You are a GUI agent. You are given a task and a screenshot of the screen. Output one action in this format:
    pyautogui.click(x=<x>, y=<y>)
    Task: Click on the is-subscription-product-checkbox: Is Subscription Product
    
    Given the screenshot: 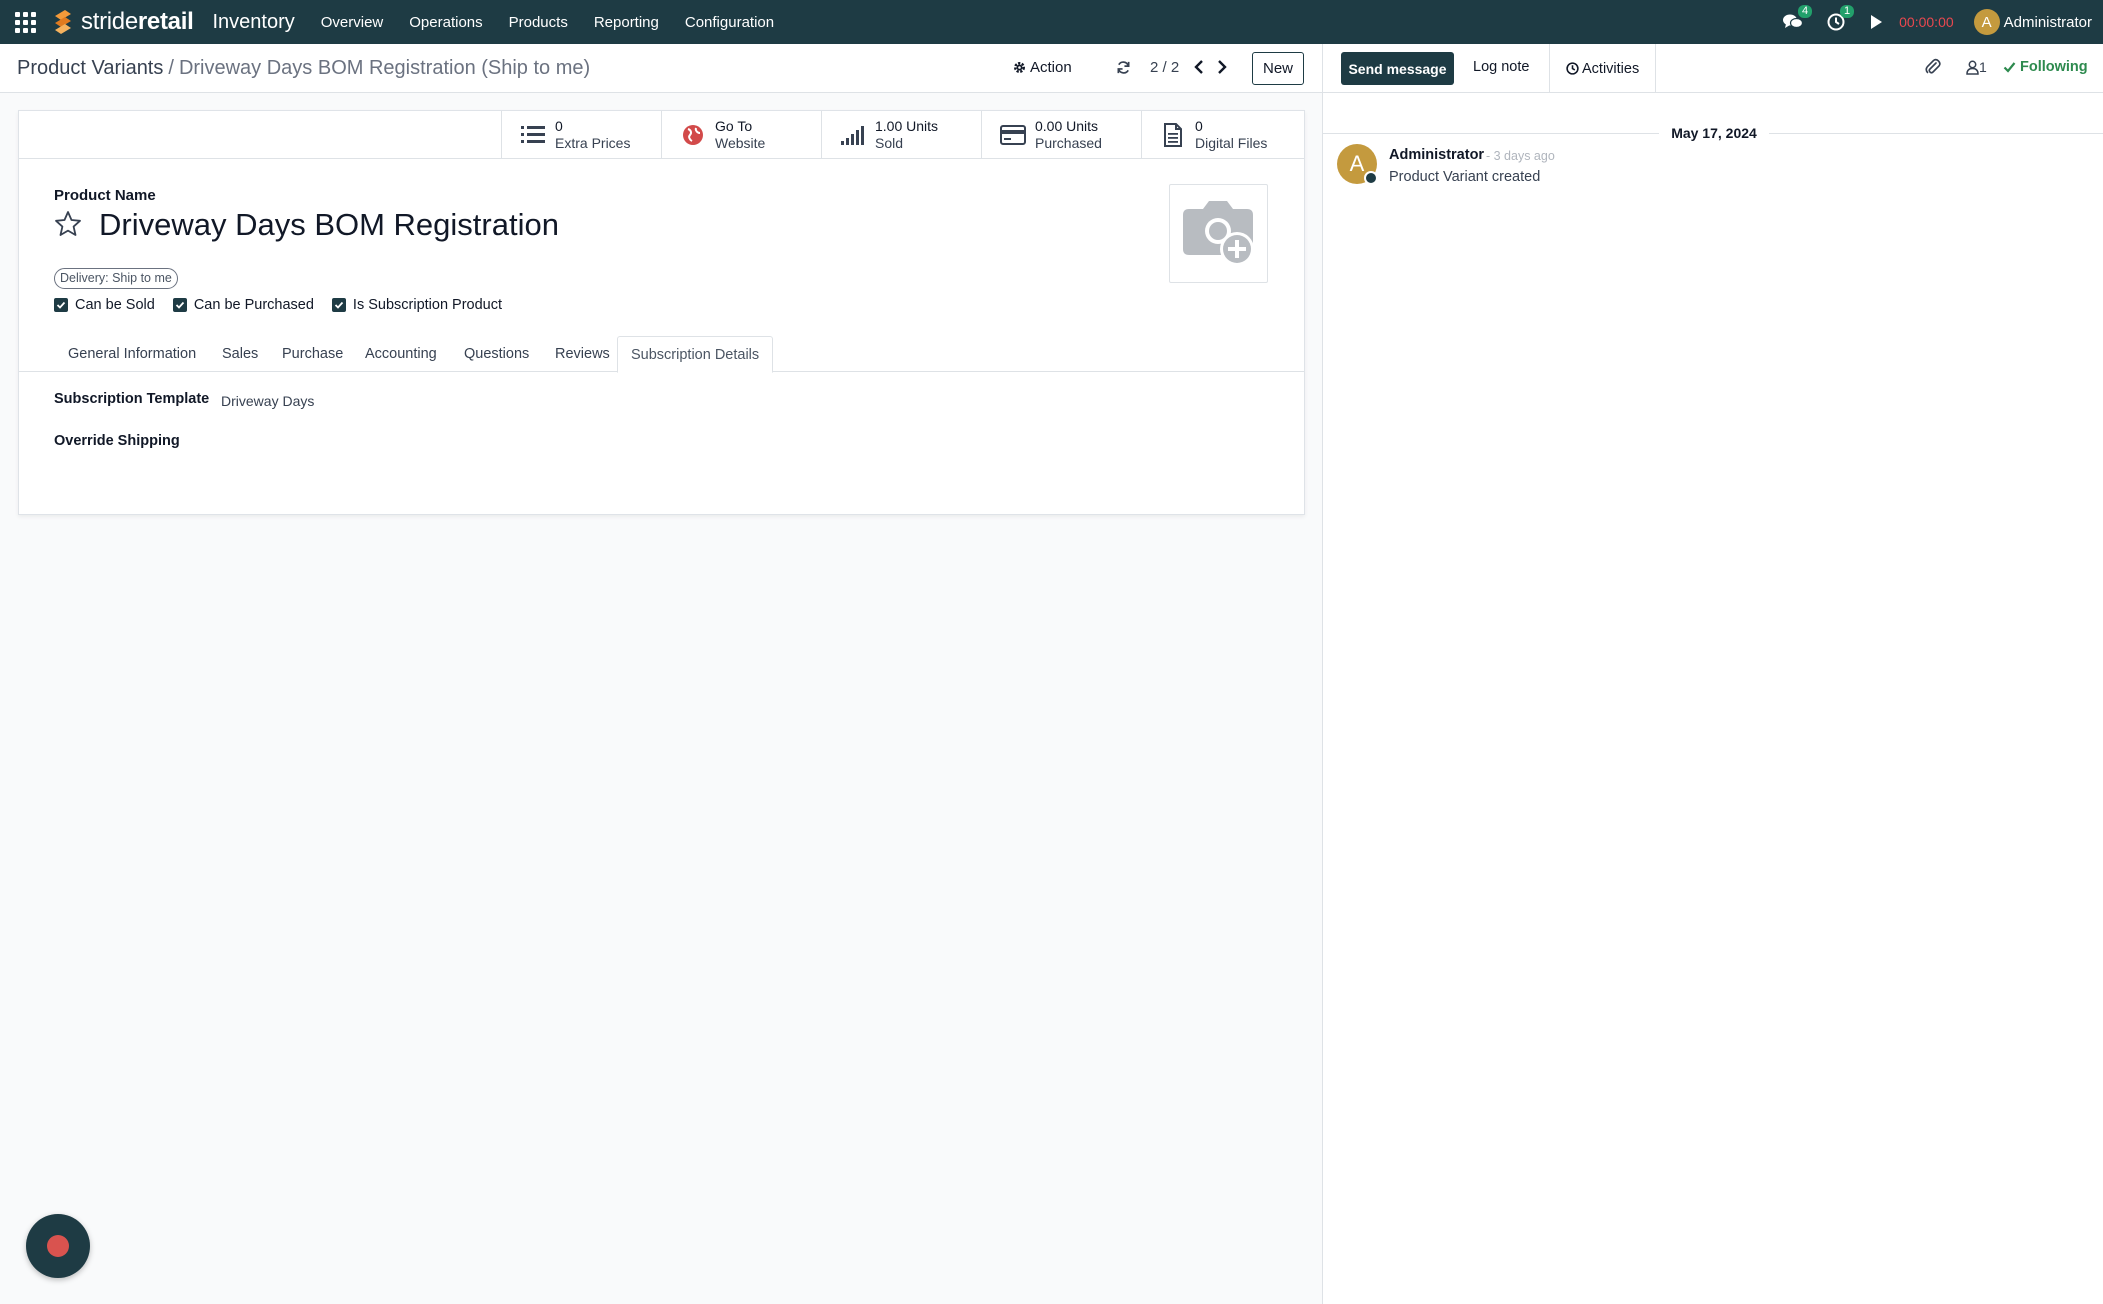 What is the action you would take?
    pyautogui.click(x=417, y=305)
    